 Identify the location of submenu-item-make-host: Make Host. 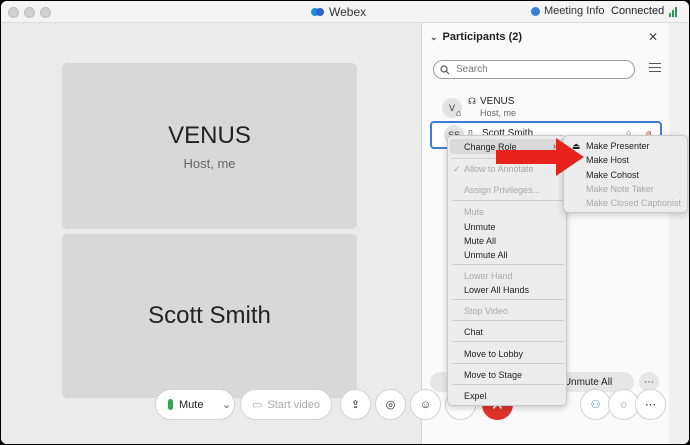
(607, 160).